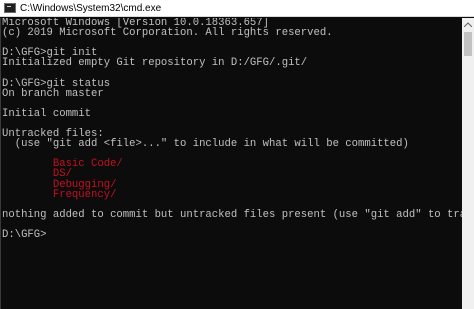 The width and height of the screenshot is (474, 309). Describe the element at coordinates (468, 44) in the screenshot. I see `scroll-thumb` at that location.